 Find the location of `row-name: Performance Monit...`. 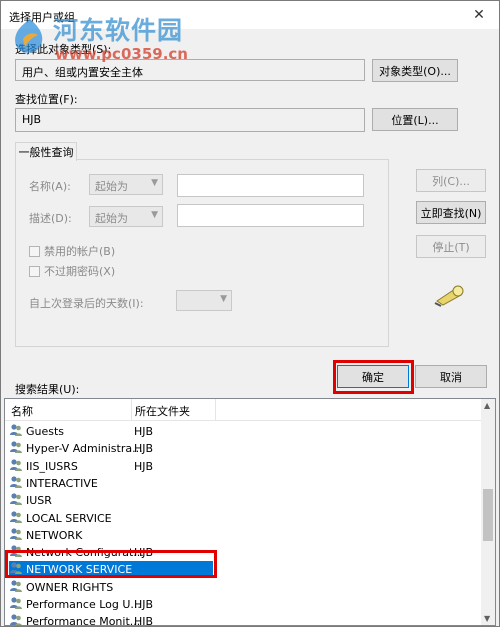

row-name: Performance Monit... is located at coordinates (83, 620).